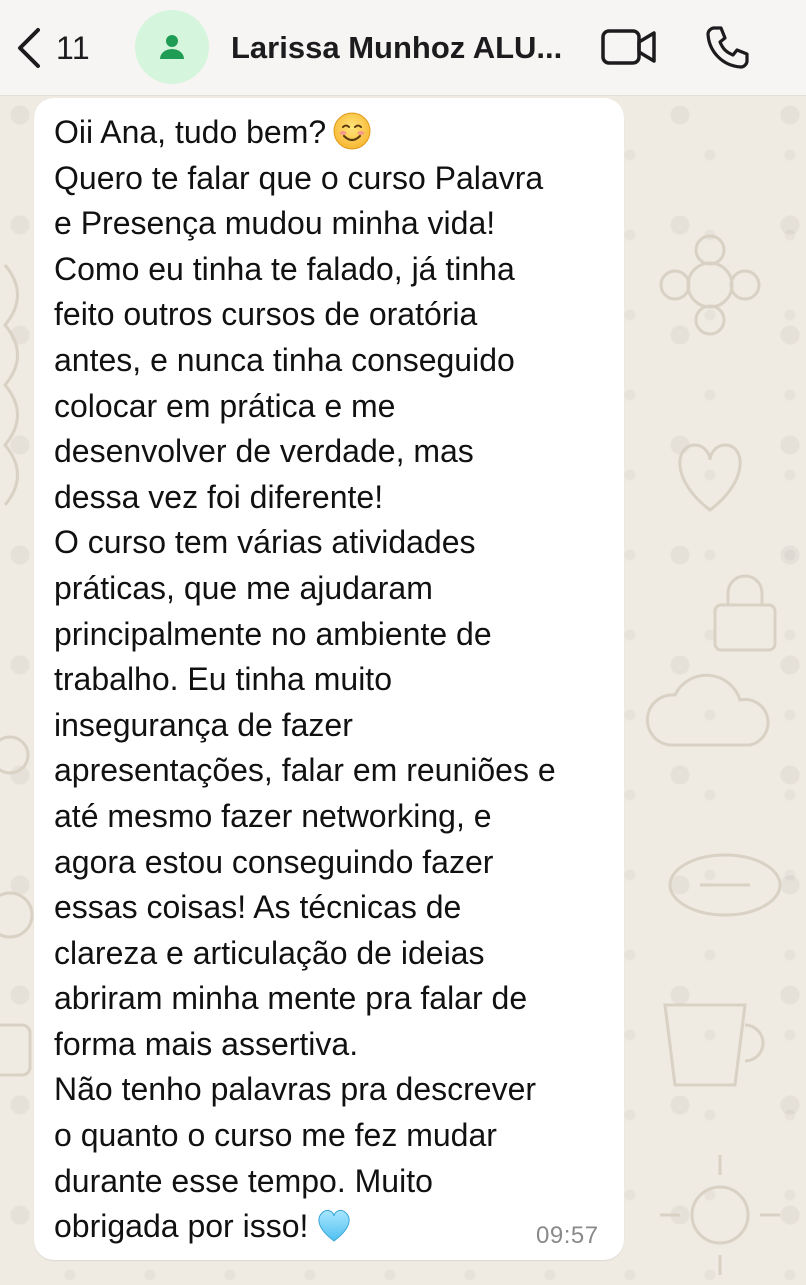 The height and width of the screenshot is (1285, 806). Describe the element at coordinates (206, 1043) in the screenshot. I see `message-line: forma mais assertiva.` at that location.